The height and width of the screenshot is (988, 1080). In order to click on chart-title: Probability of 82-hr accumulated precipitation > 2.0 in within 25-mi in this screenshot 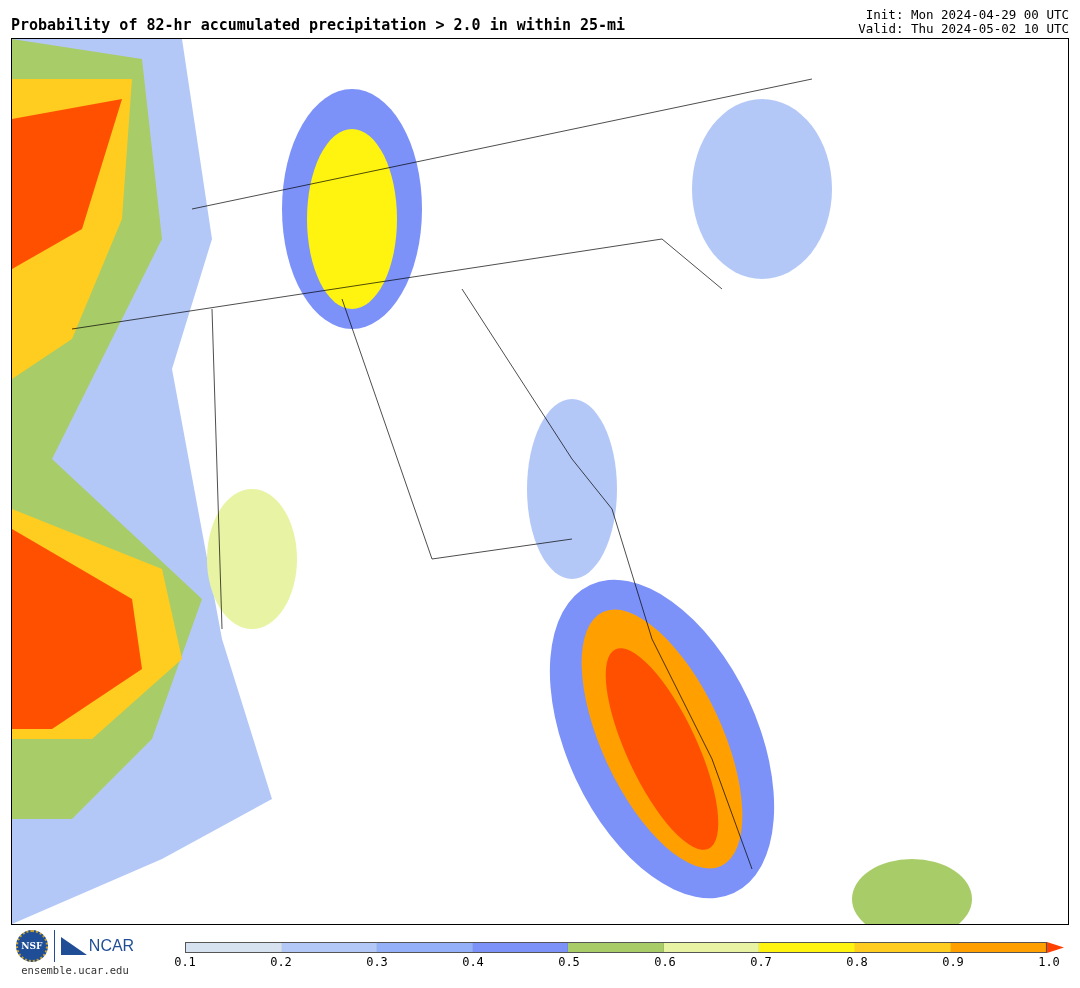, I will do `click(318, 26)`.